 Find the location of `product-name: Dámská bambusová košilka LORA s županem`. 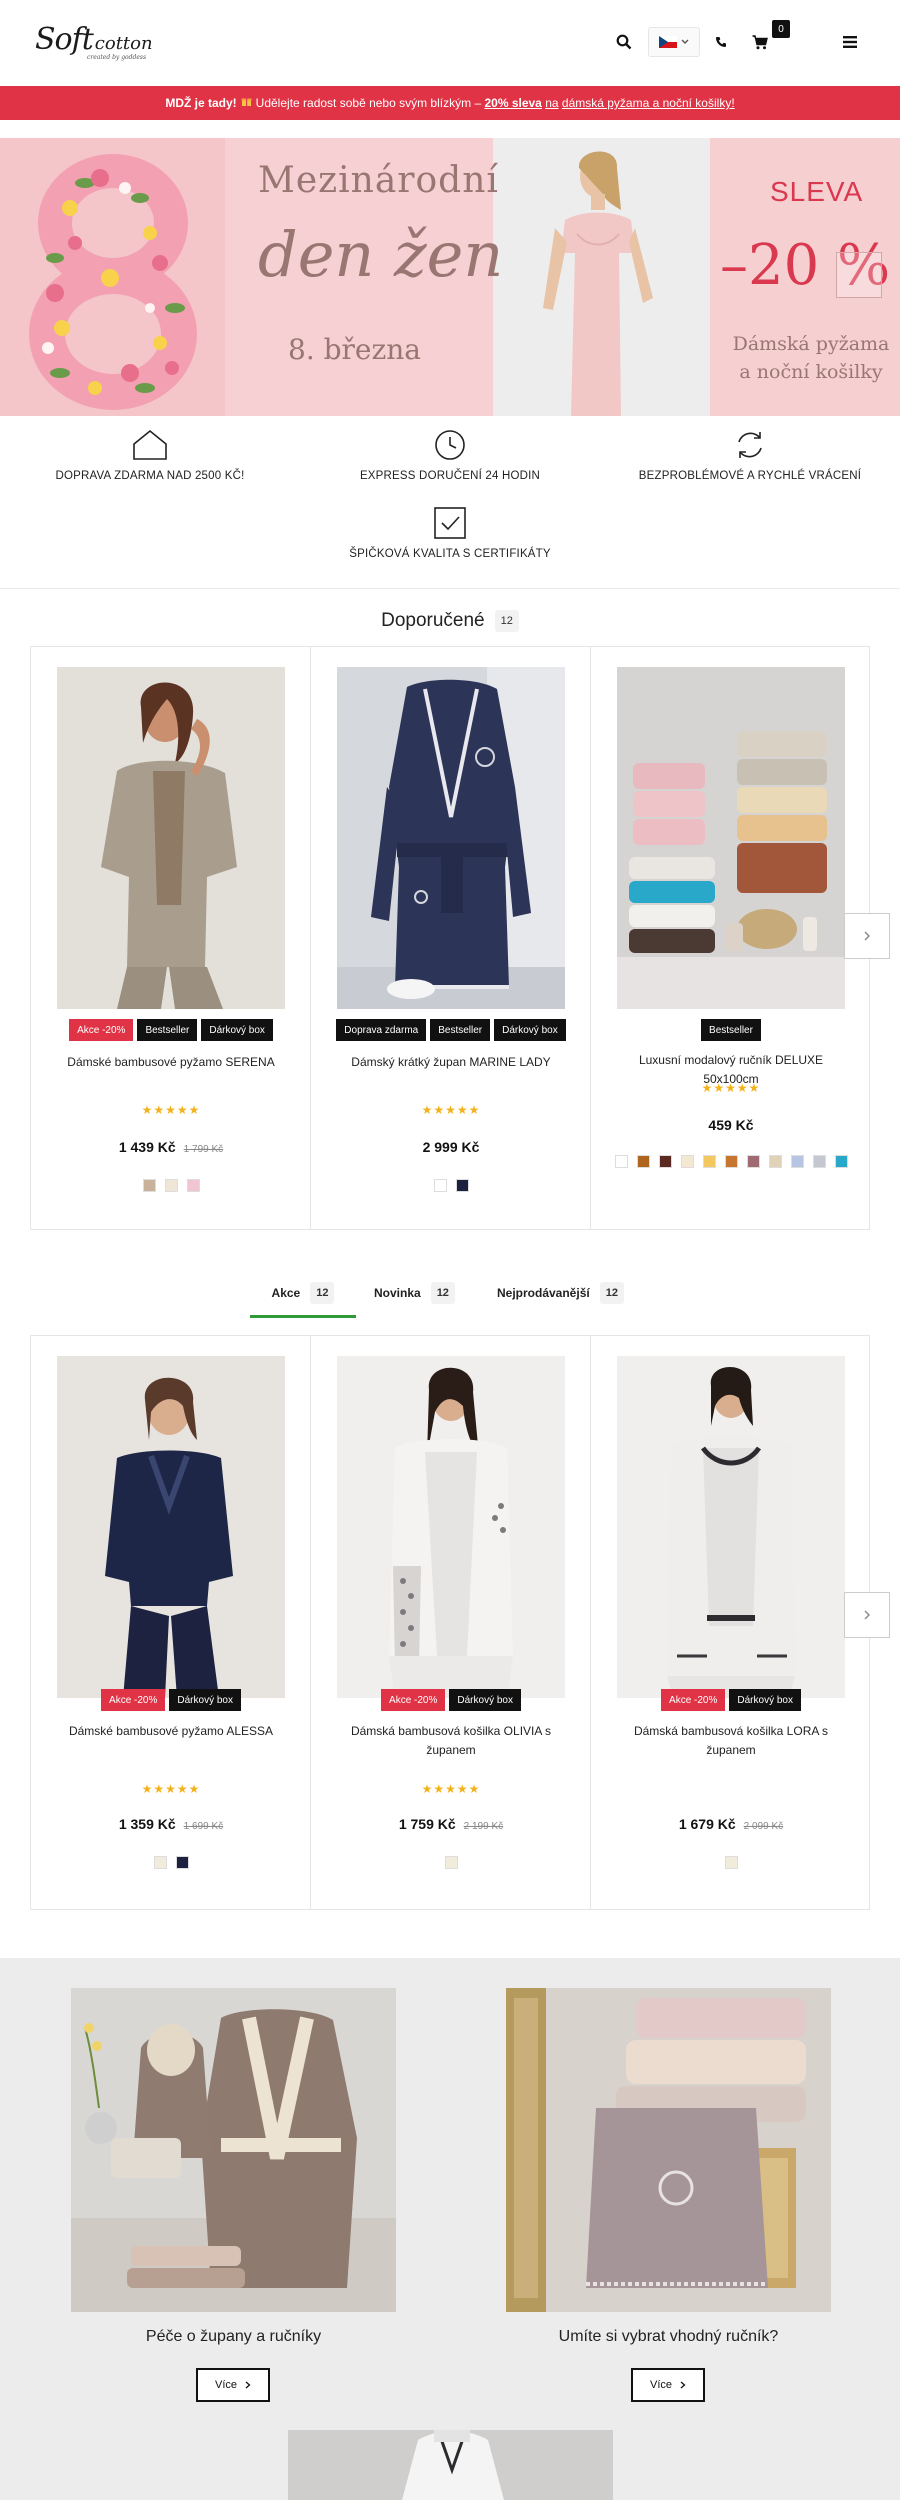

product-name: Dámská bambusová košilka LORA s županem is located at coordinates (731, 1741).